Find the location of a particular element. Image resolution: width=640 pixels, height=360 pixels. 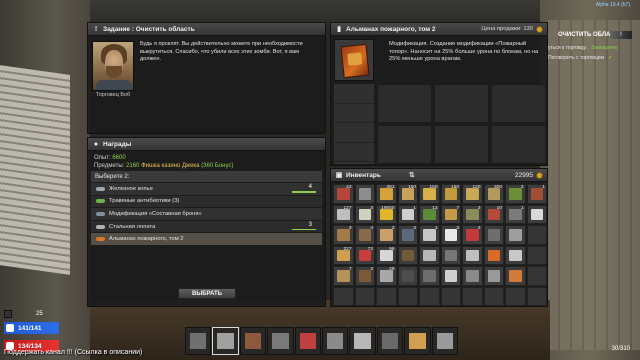

inventory-slot: 281 is located at coordinates (386, 194).